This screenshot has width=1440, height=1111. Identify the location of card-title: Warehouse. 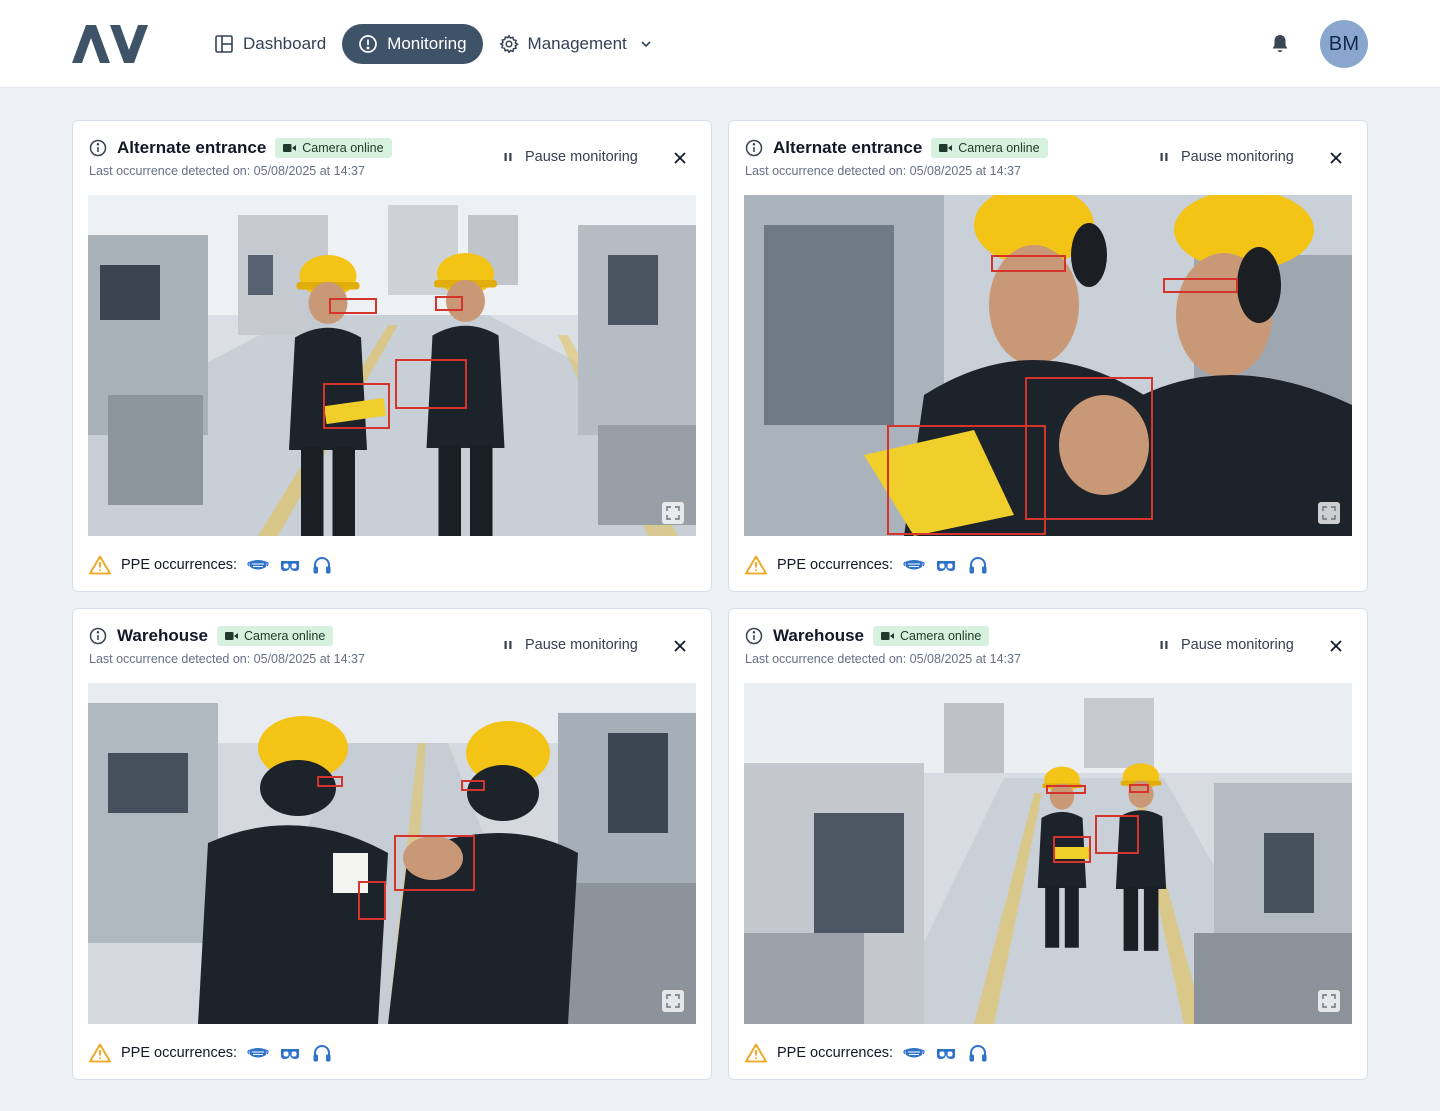
(163, 635).